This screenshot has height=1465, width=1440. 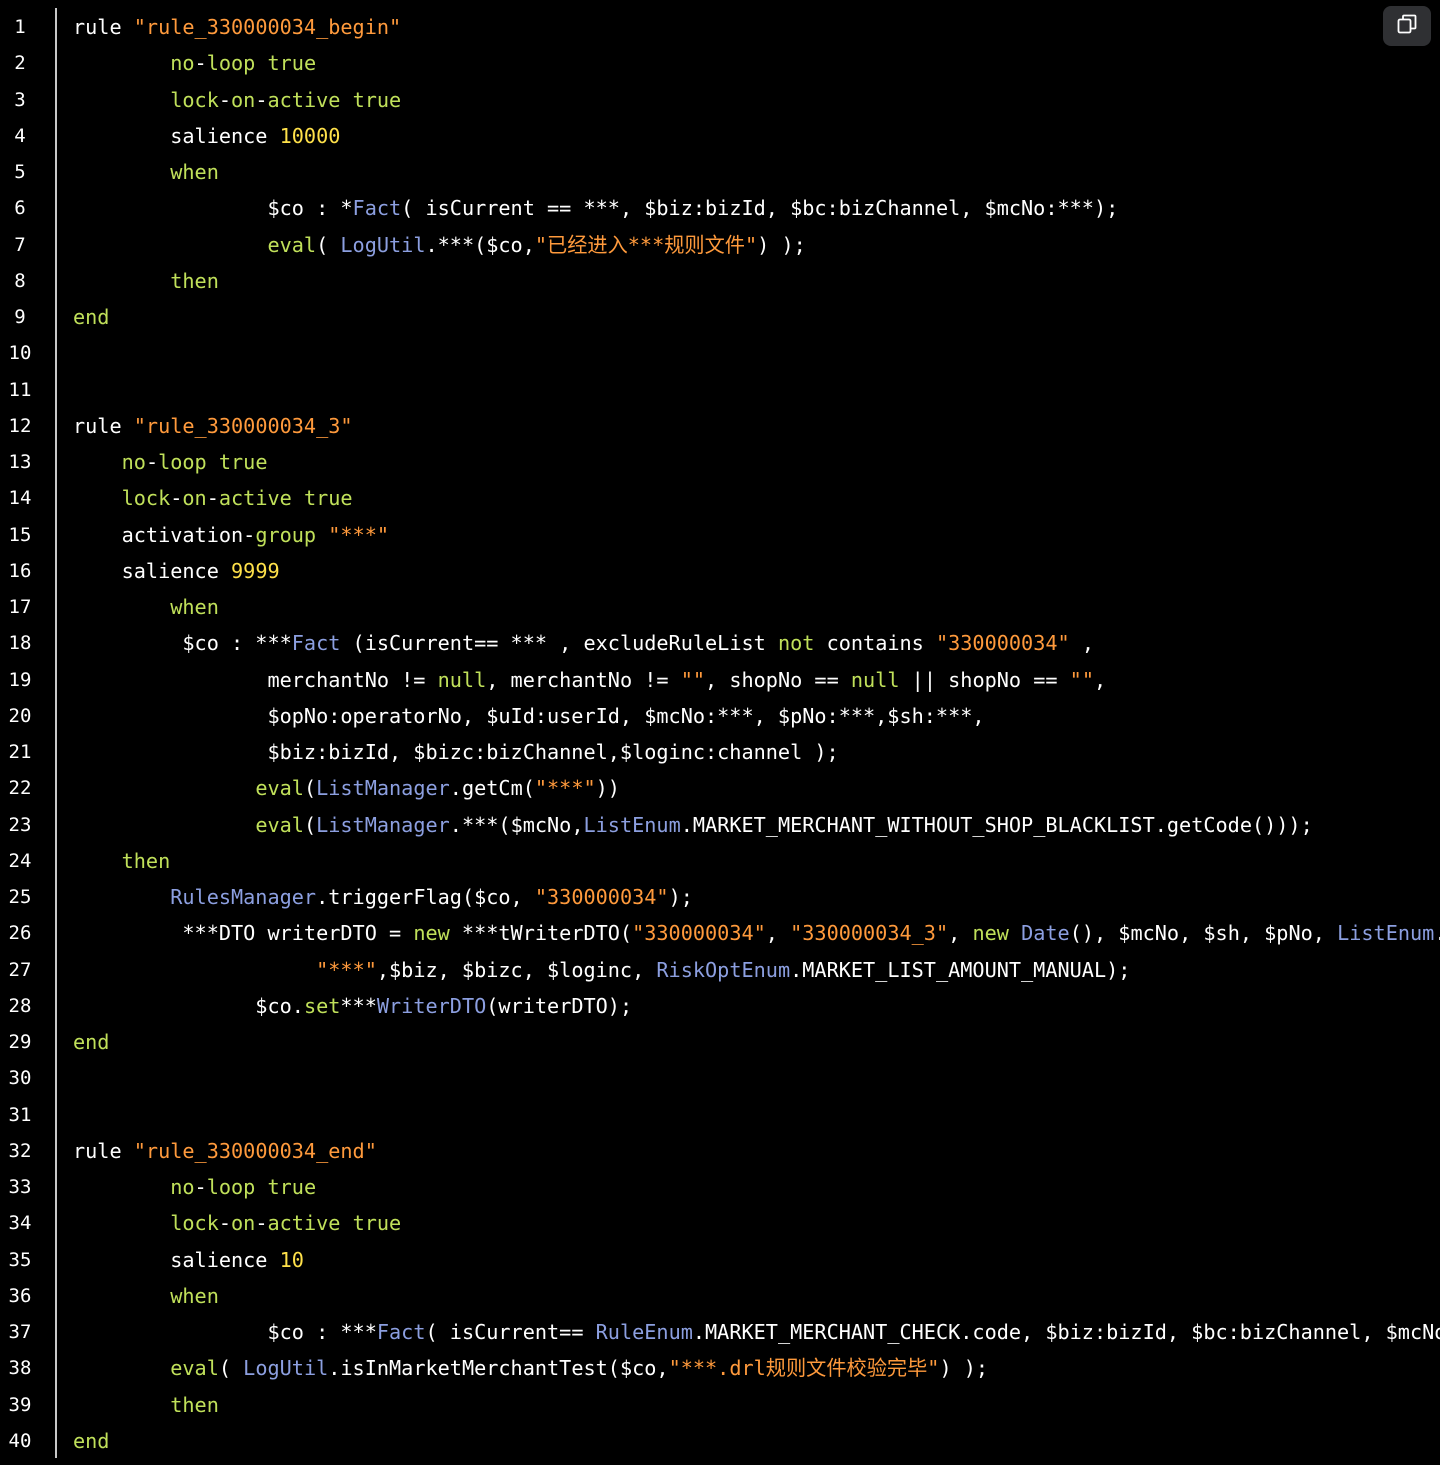 What do you see at coordinates (559, 1005) in the screenshot?
I see `code-token: (writerDTO);` at bounding box center [559, 1005].